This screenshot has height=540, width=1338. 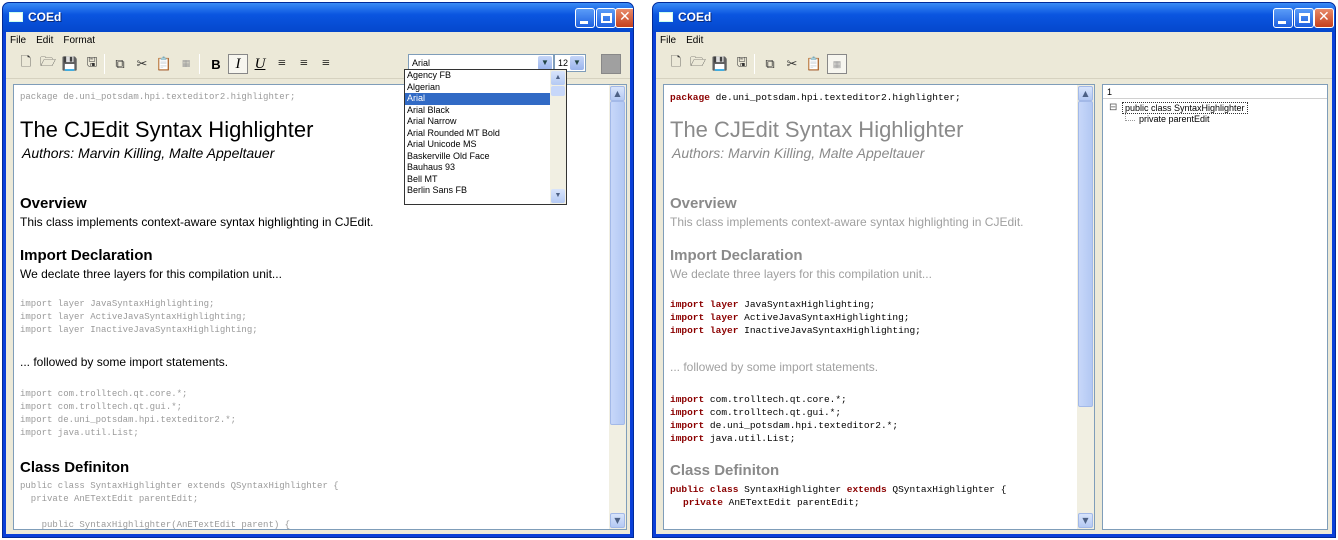 I want to click on font-option: Arial Narrow, so click(x=485, y=122).